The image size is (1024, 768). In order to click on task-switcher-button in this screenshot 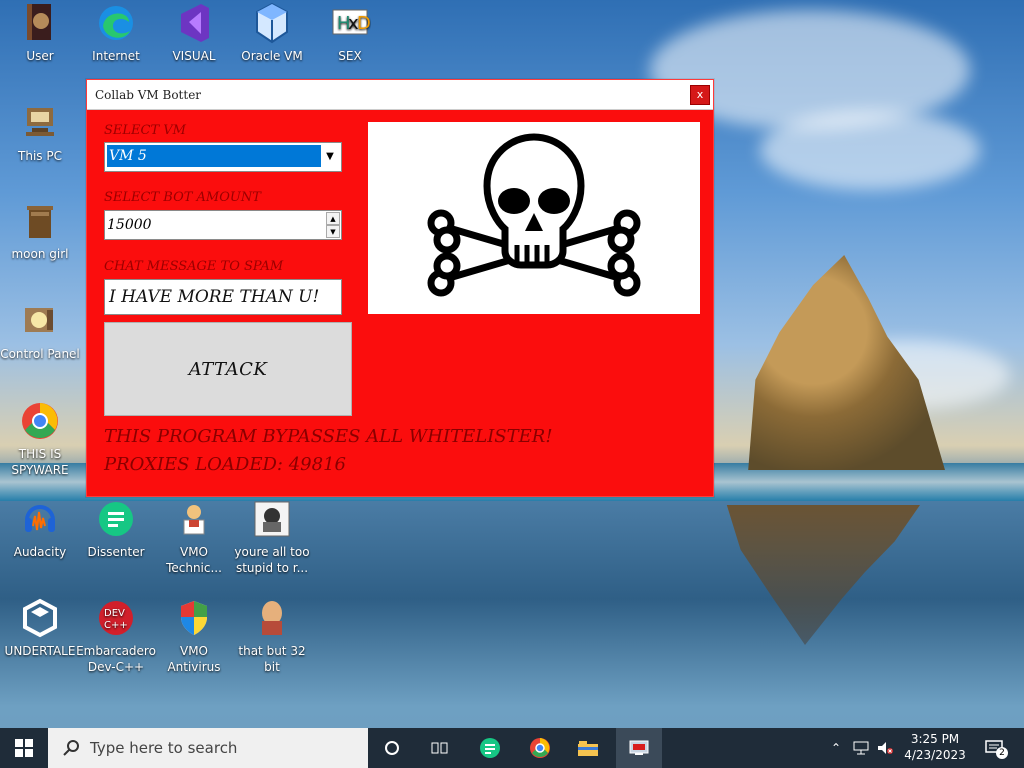, I will do `click(440, 748)`.